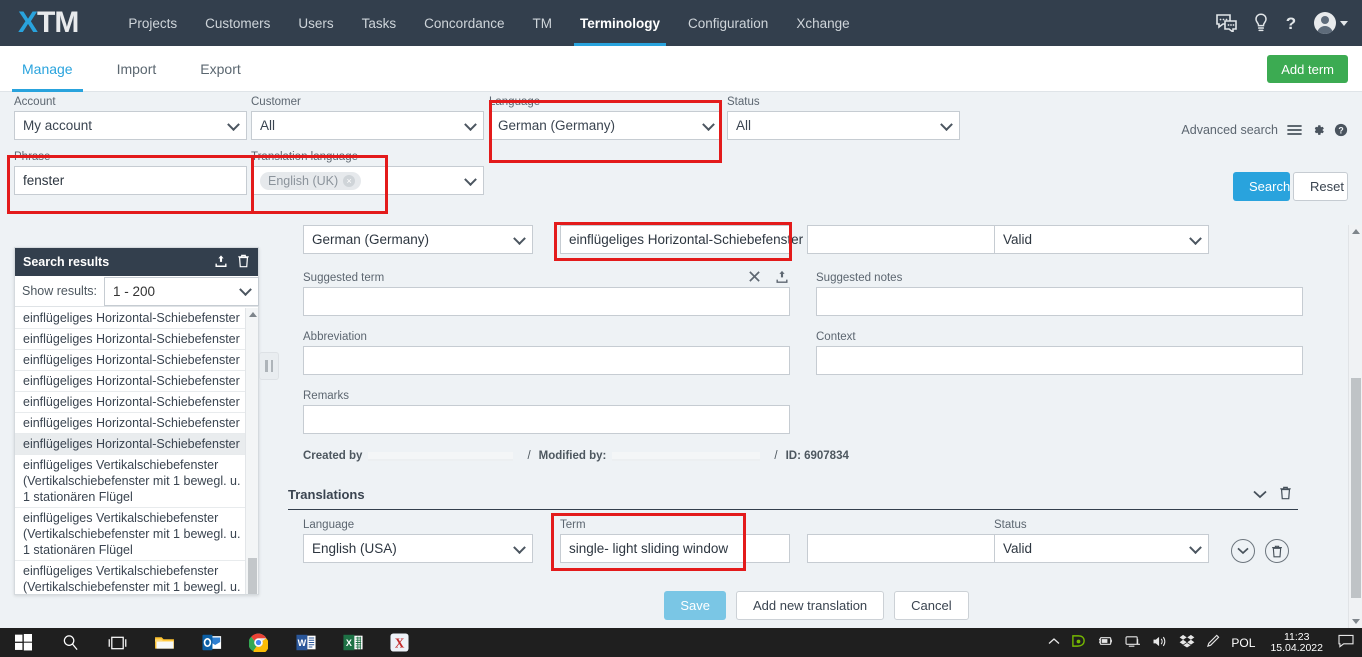 This screenshot has height=657, width=1362. Describe the element at coordinates (305, 642) in the screenshot. I see `word-icon: W` at that location.